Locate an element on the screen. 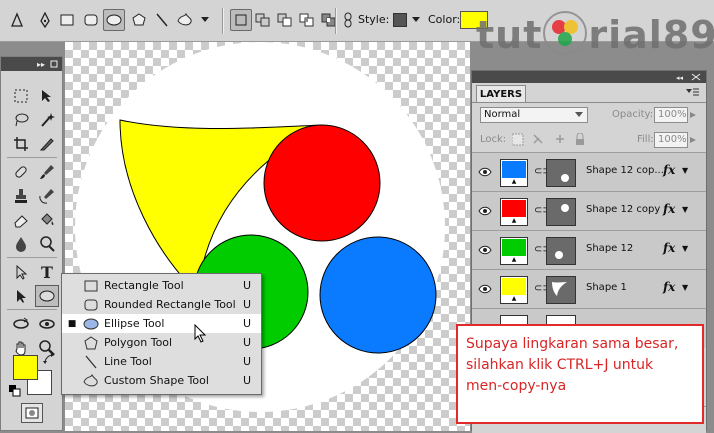 The image size is (714, 433). flyout-item-rectangle: Rectangle Tool U is located at coordinates (161, 285).